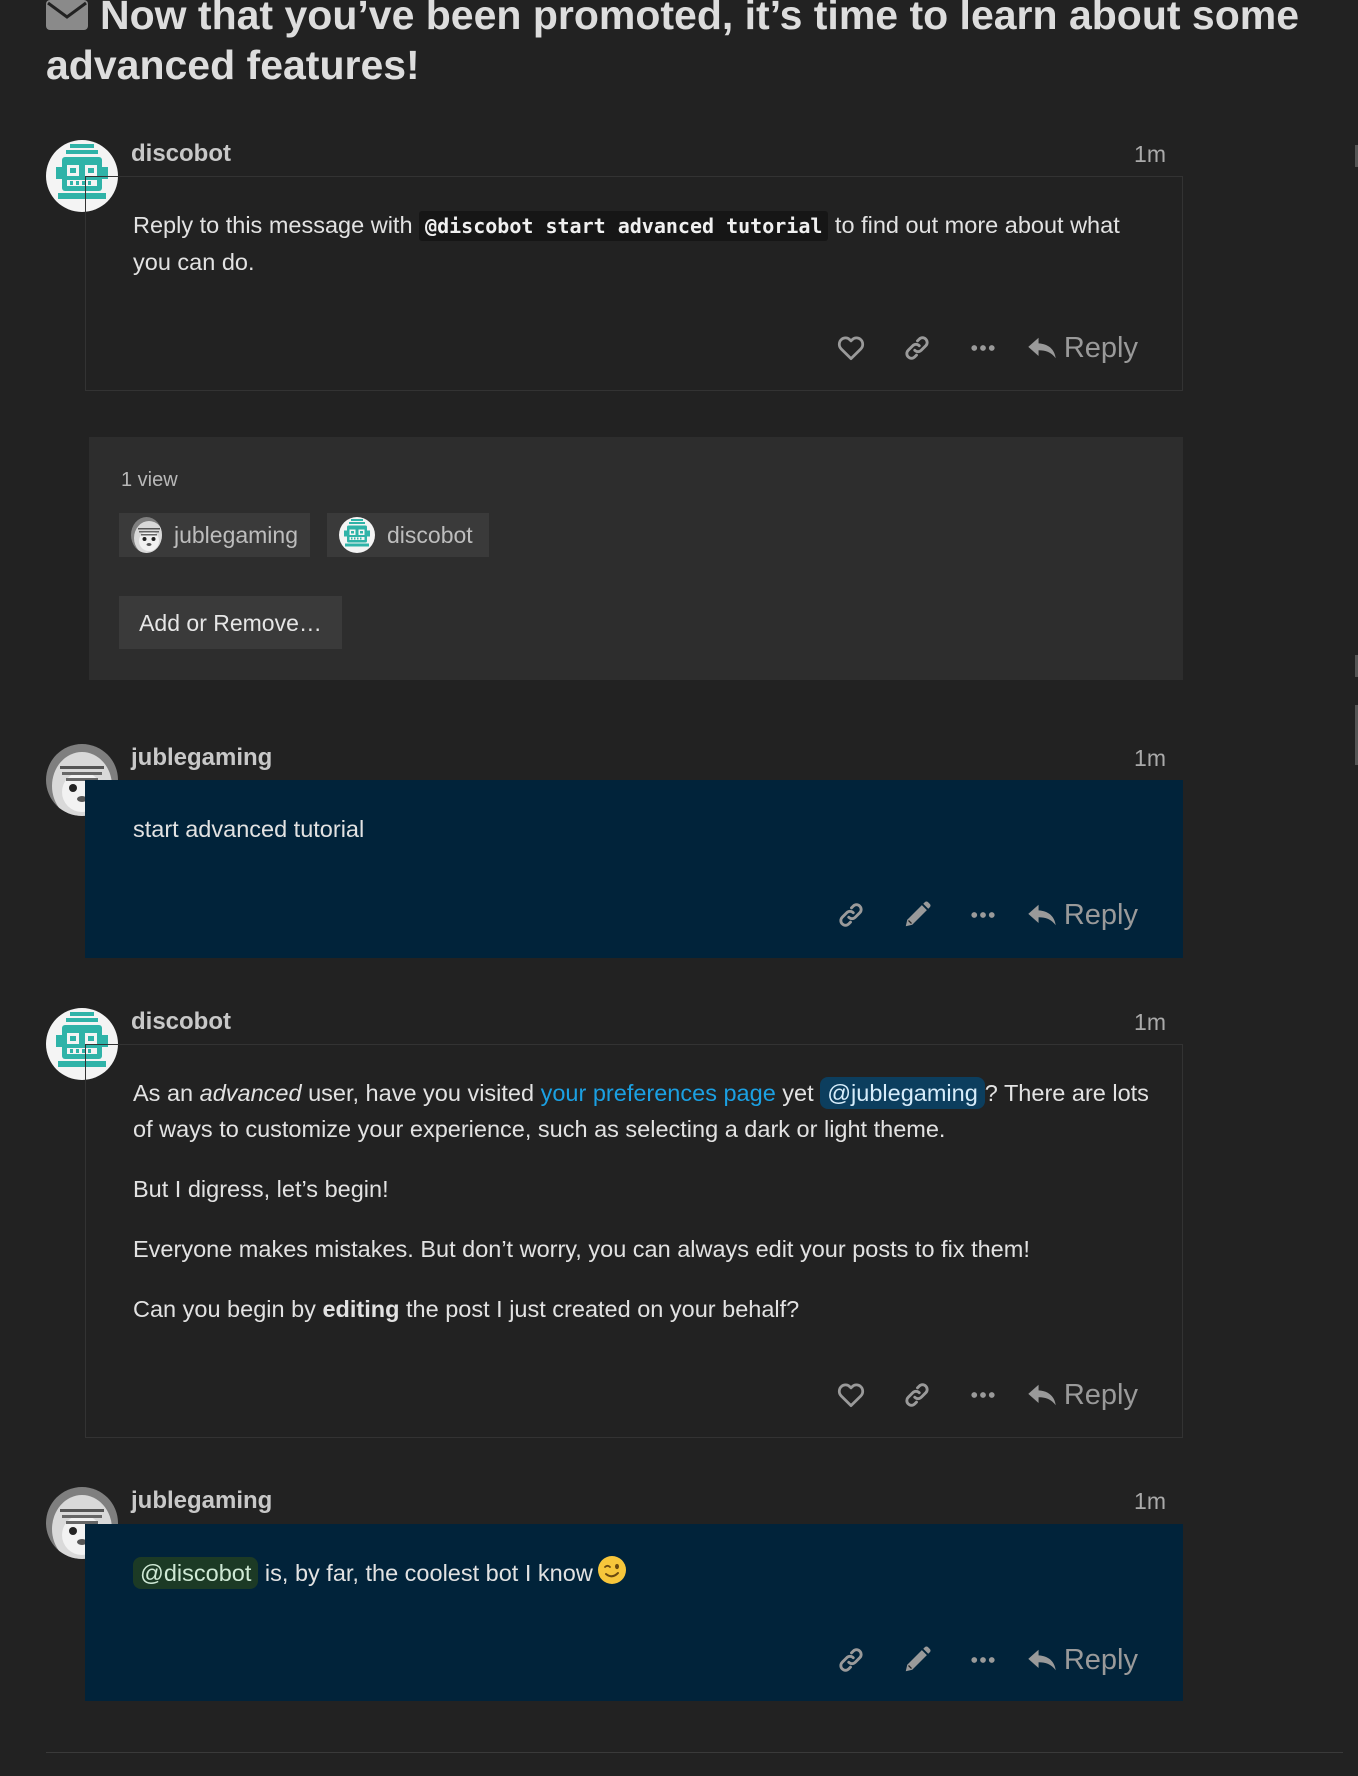  What do you see at coordinates (430, 534) in the screenshot?
I see `participant-name: discobot` at bounding box center [430, 534].